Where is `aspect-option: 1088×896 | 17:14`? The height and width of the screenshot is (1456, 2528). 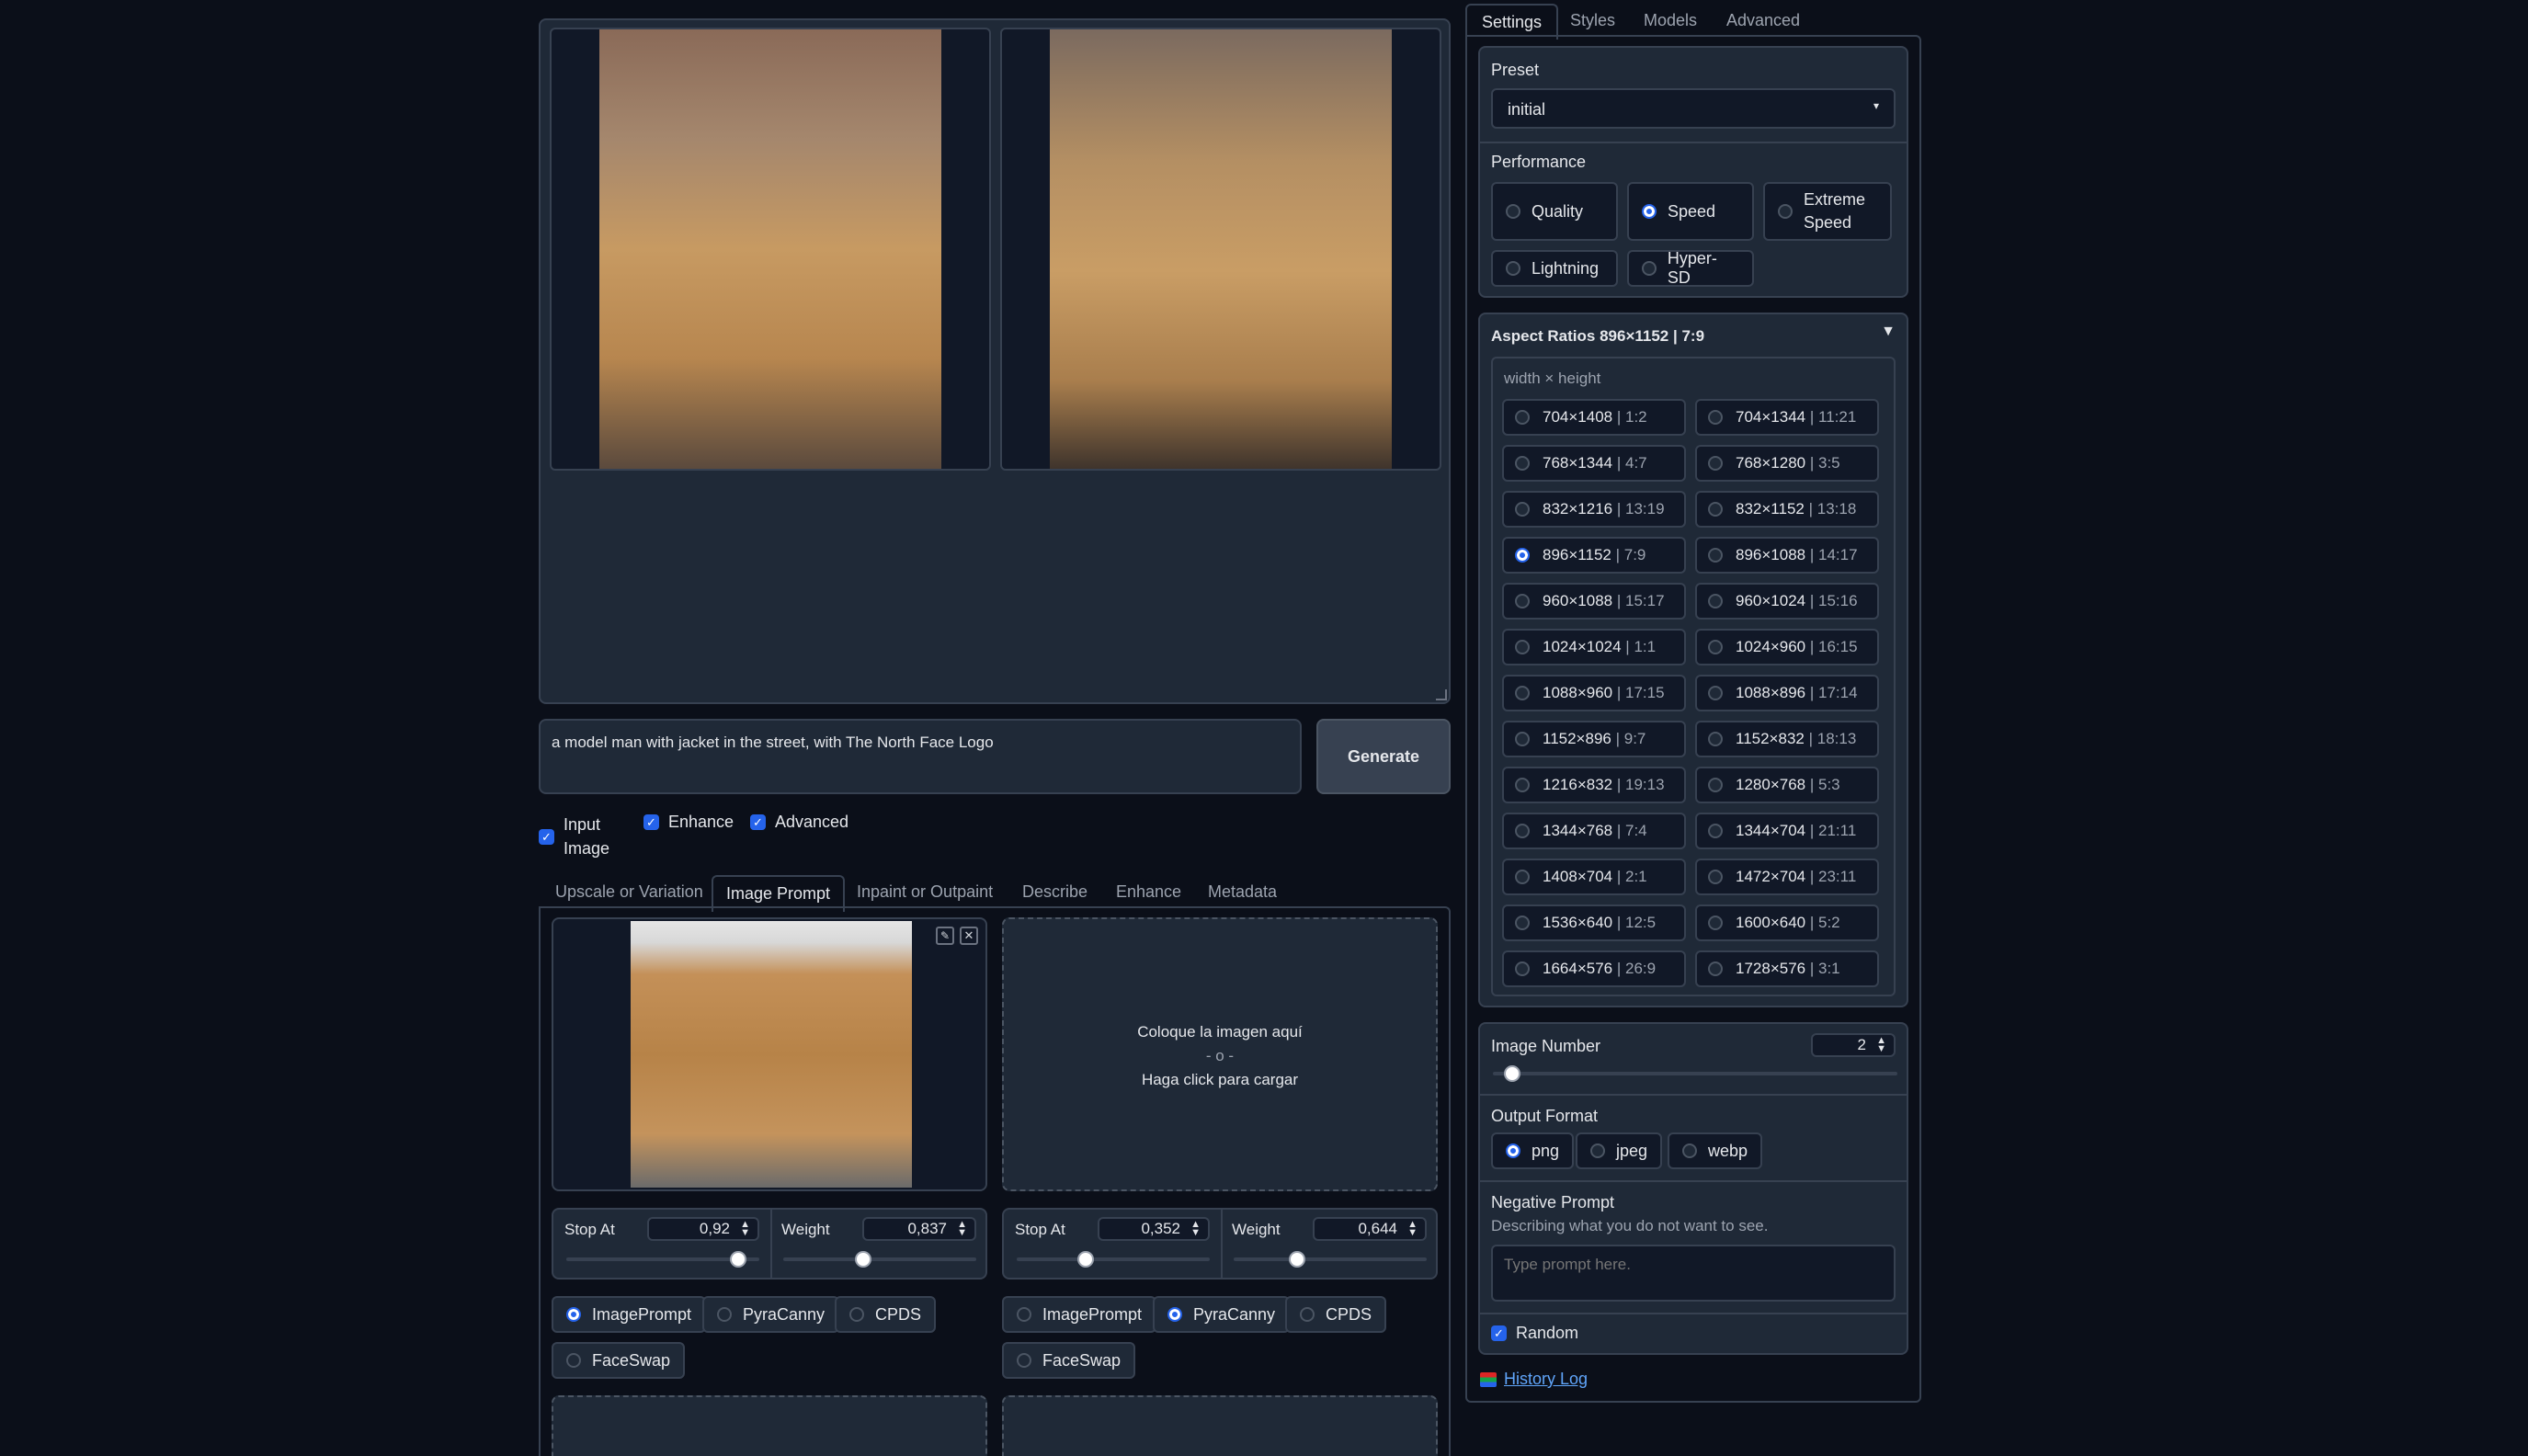
aspect-option: 1088×896 | 17:14 is located at coordinates (1787, 693).